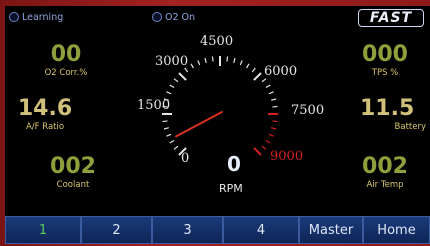  I want to click on rpm-value: 0, so click(234, 164).